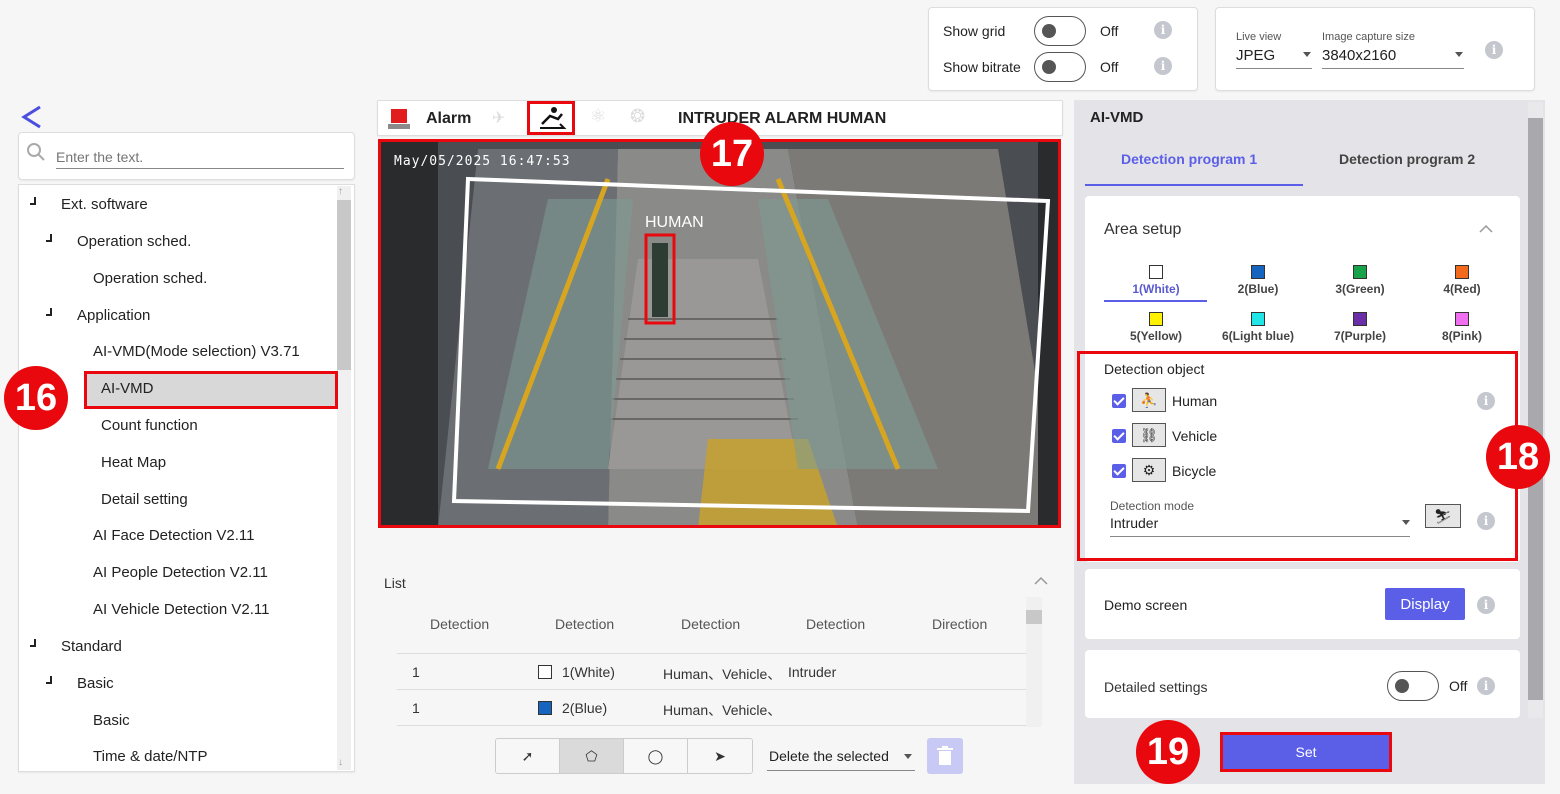 This screenshot has height=794, width=1560. Describe the element at coordinates (528, 756) in the screenshot. I see `line-tool-icon: ➚` at that location.